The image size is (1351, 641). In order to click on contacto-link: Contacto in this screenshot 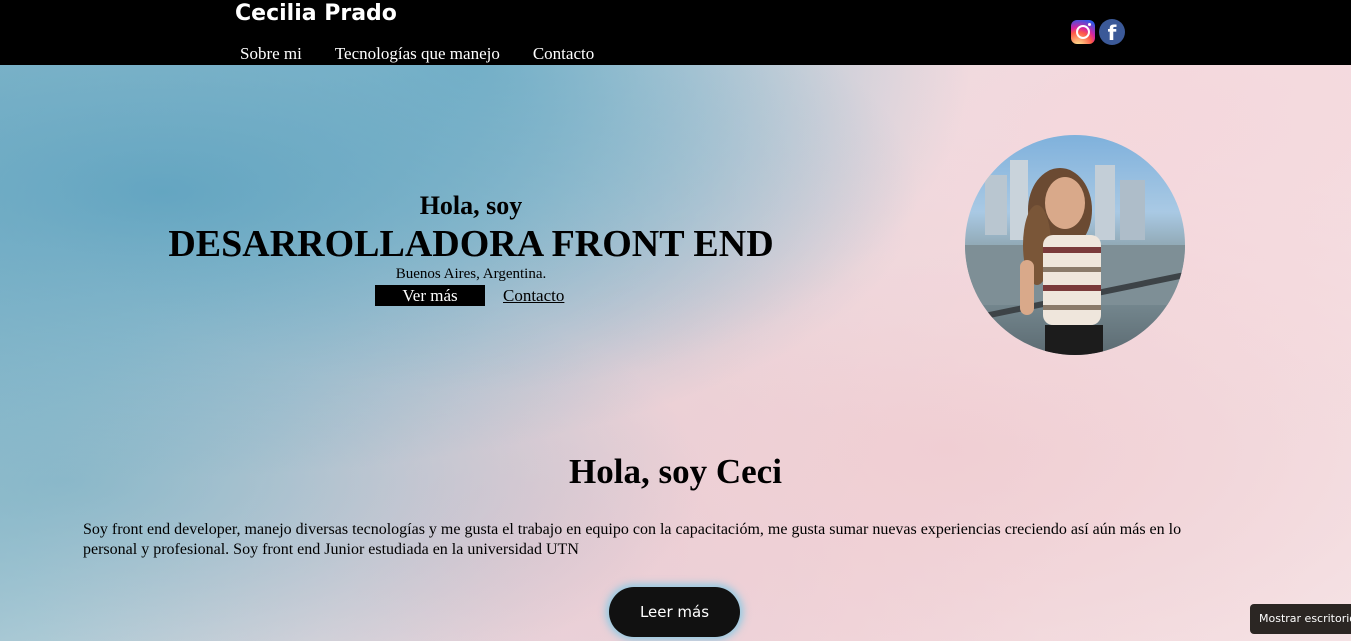, I will do `click(533, 295)`.